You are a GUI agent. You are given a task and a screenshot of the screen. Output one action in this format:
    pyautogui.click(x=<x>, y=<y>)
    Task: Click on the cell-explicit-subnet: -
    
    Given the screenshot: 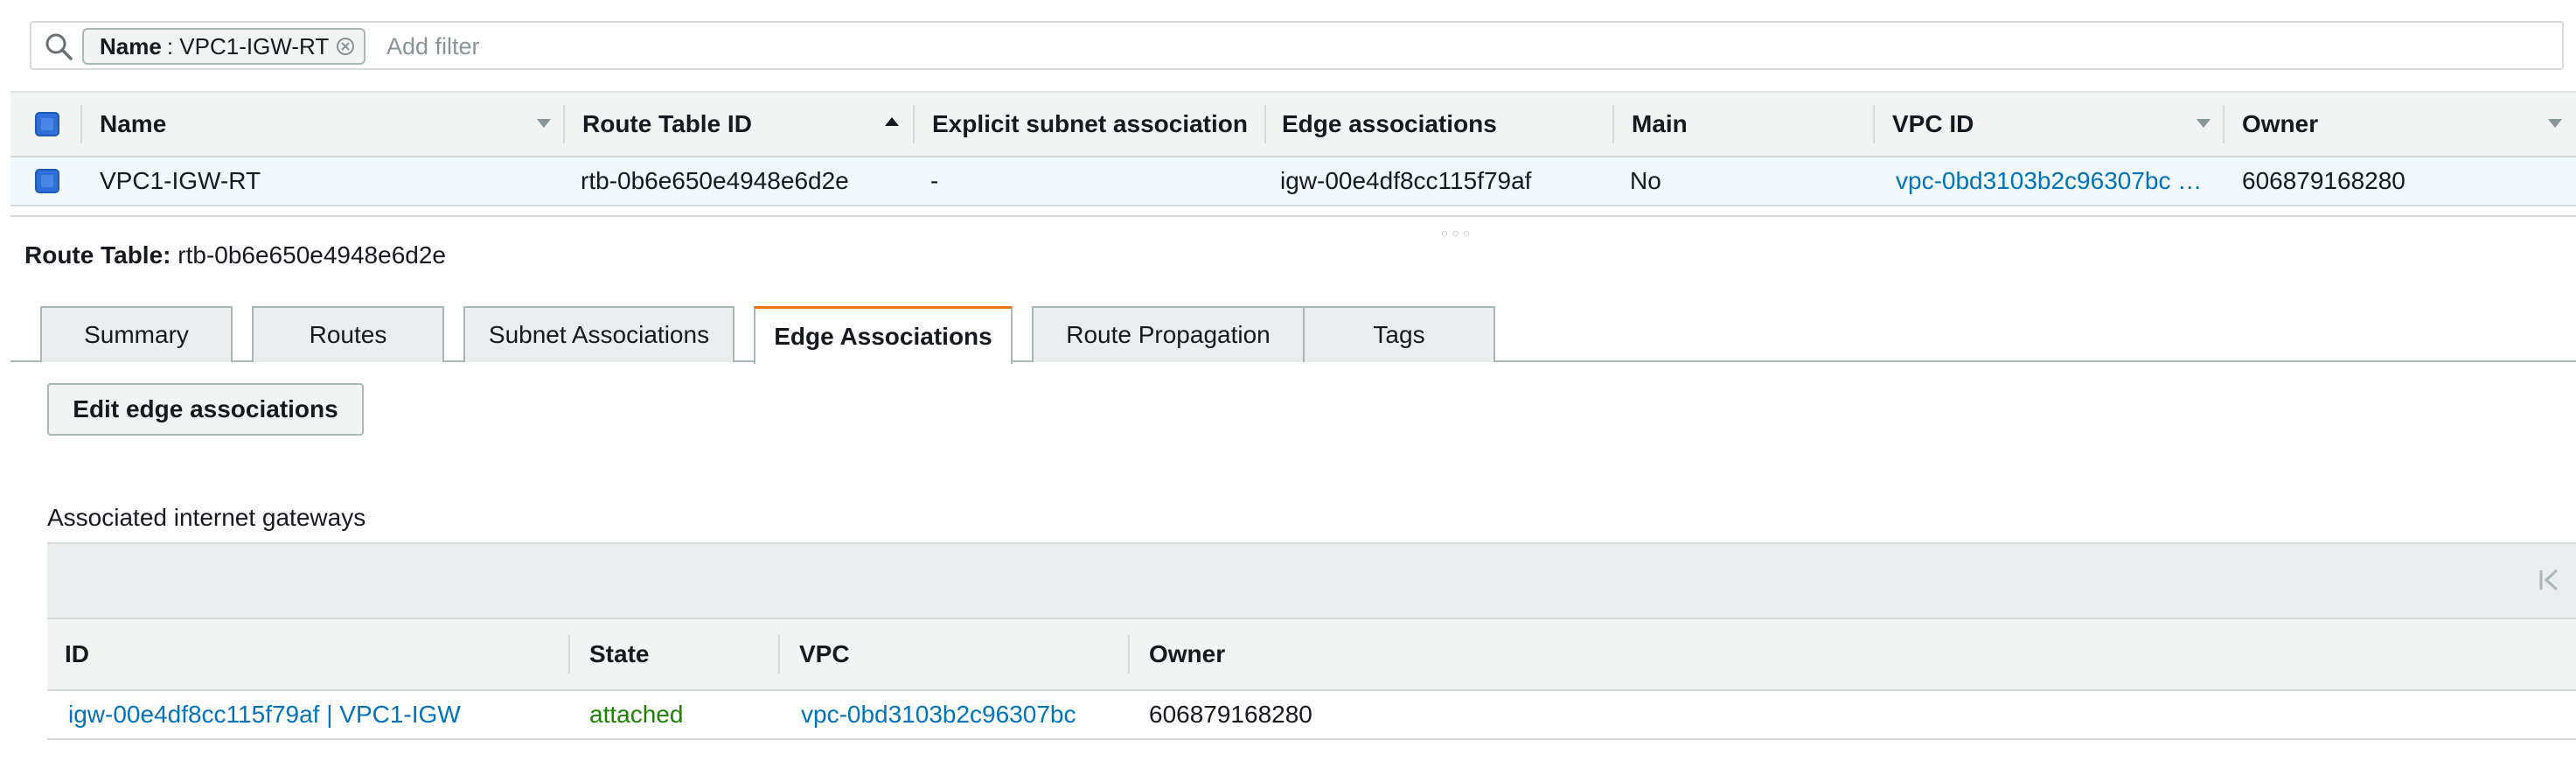 What is the action you would take?
    pyautogui.click(x=934, y=180)
    